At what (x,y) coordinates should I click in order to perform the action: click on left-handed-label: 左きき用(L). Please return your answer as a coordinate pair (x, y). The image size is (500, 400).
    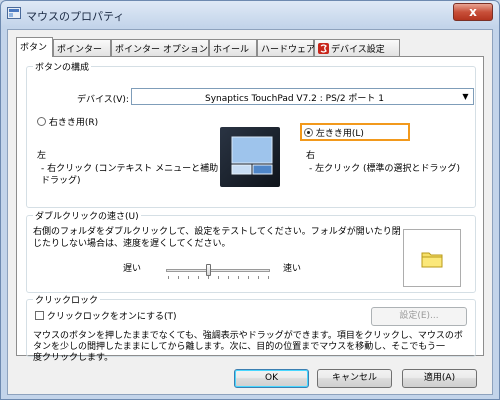
    Looking at the image, I should click on (339, 134).